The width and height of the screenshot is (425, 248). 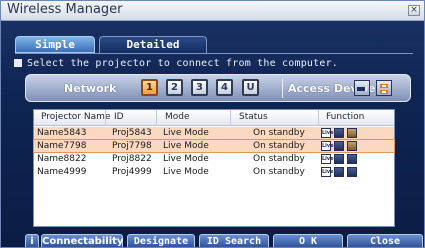 I want to click on device-list-icon, so click(x=362, y=88).